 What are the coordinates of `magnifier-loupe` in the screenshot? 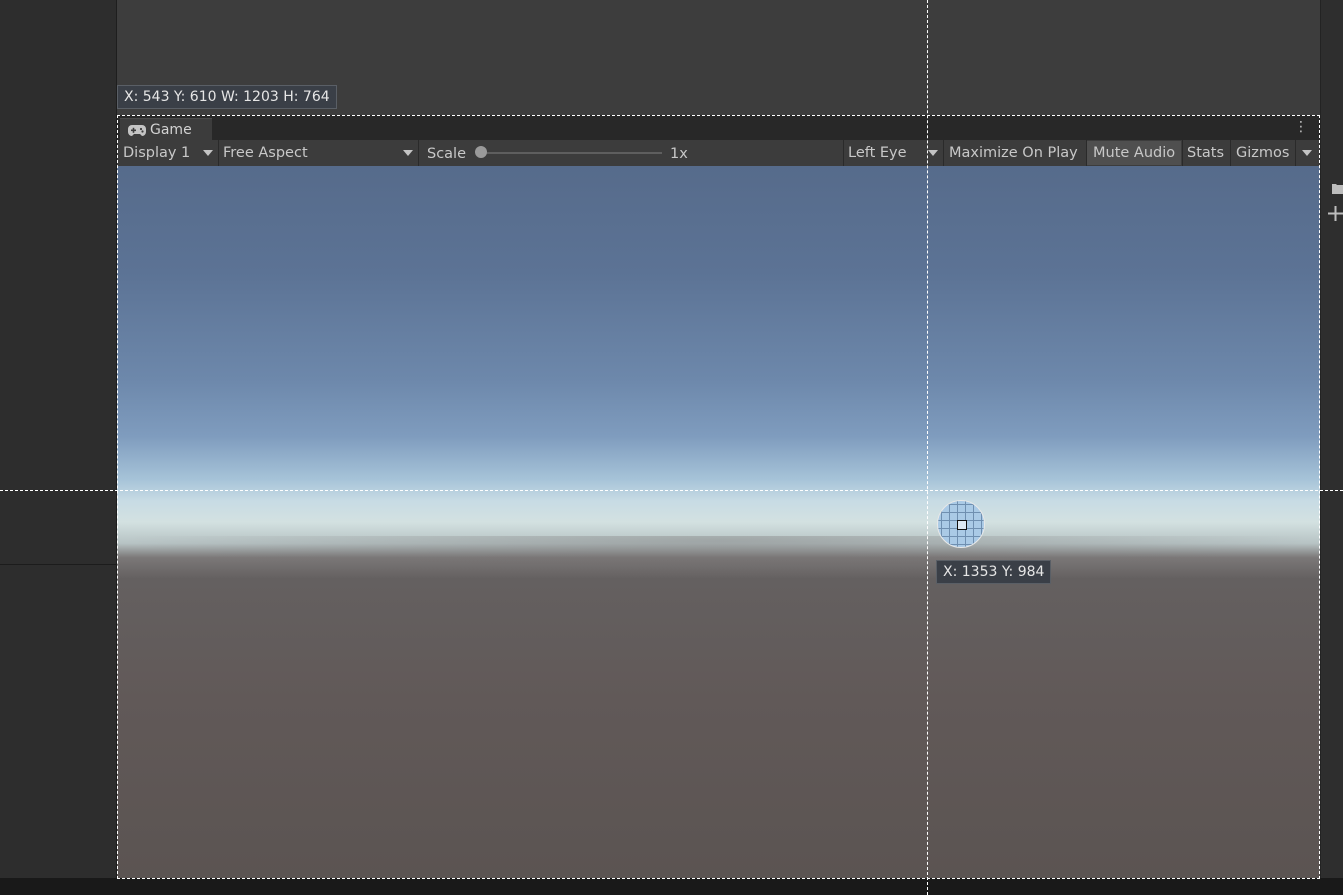 It's located at (961, 524).